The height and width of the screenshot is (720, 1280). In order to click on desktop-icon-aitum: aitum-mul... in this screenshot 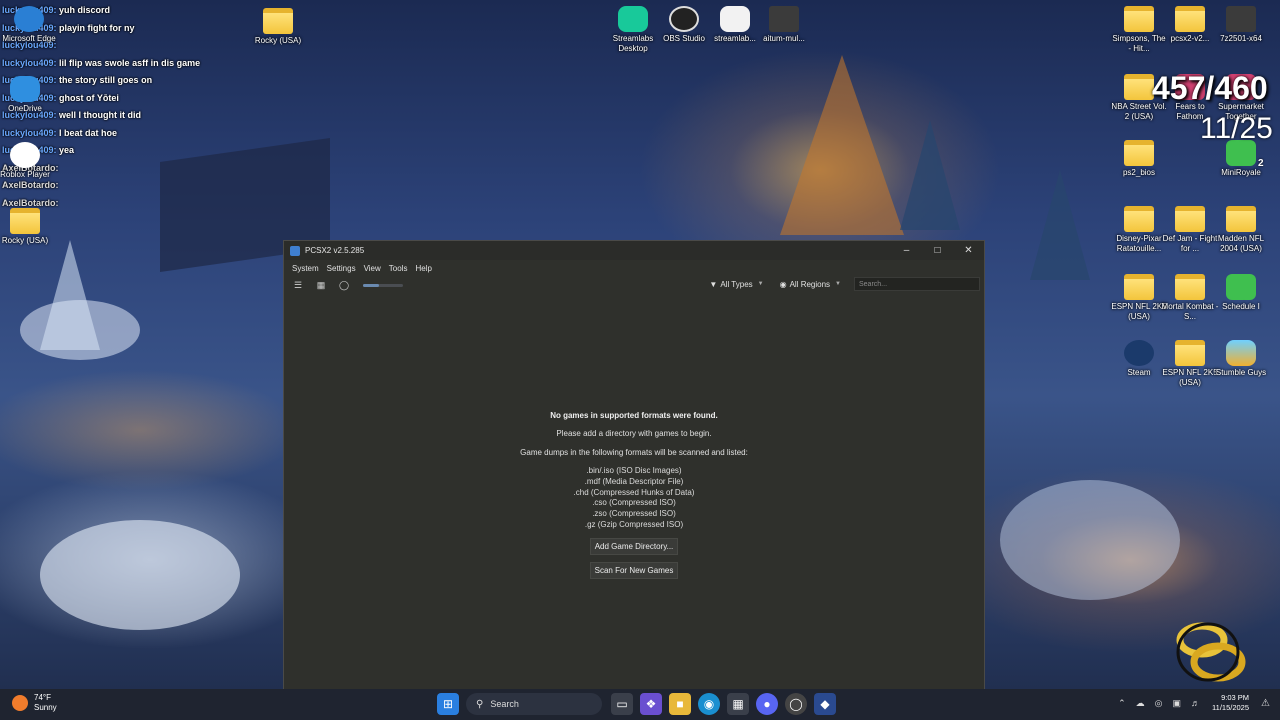, I will do `click(784, 25)`.